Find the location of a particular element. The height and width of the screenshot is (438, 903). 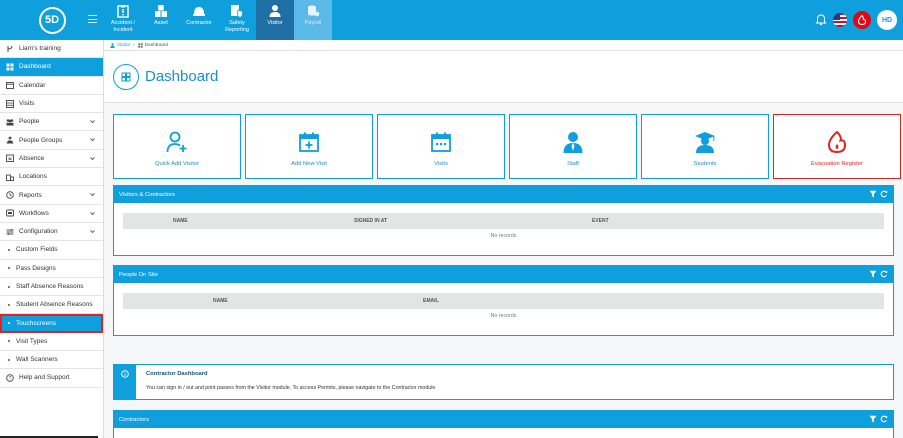

column-header-email: EMAIL is located at coordinates (431, 301).